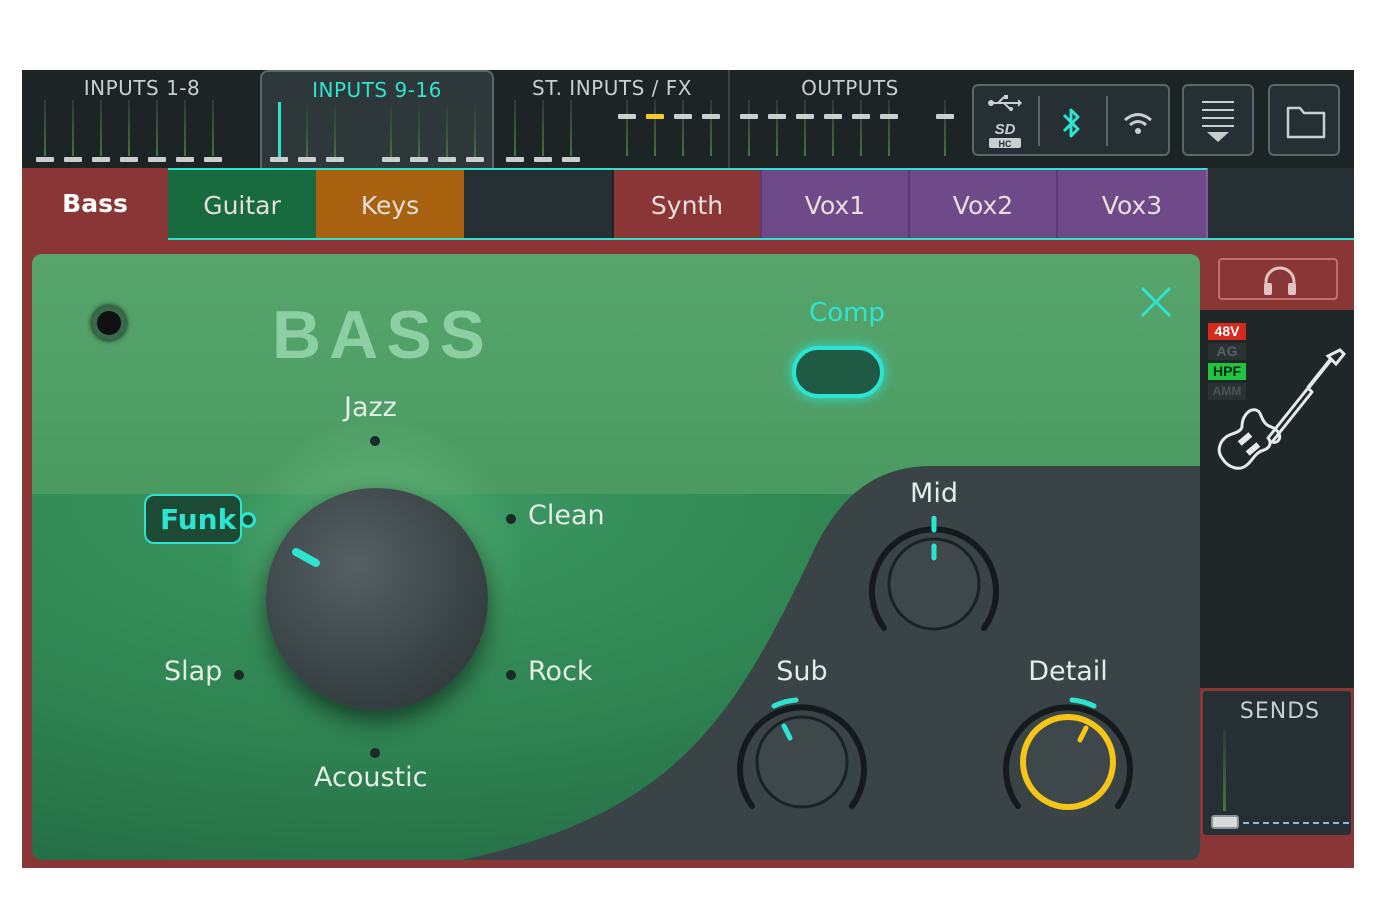 Image resolution: width=1400 pixels, height=900 pixels. I want to click on fader-cap-selected, so click(655, 116).